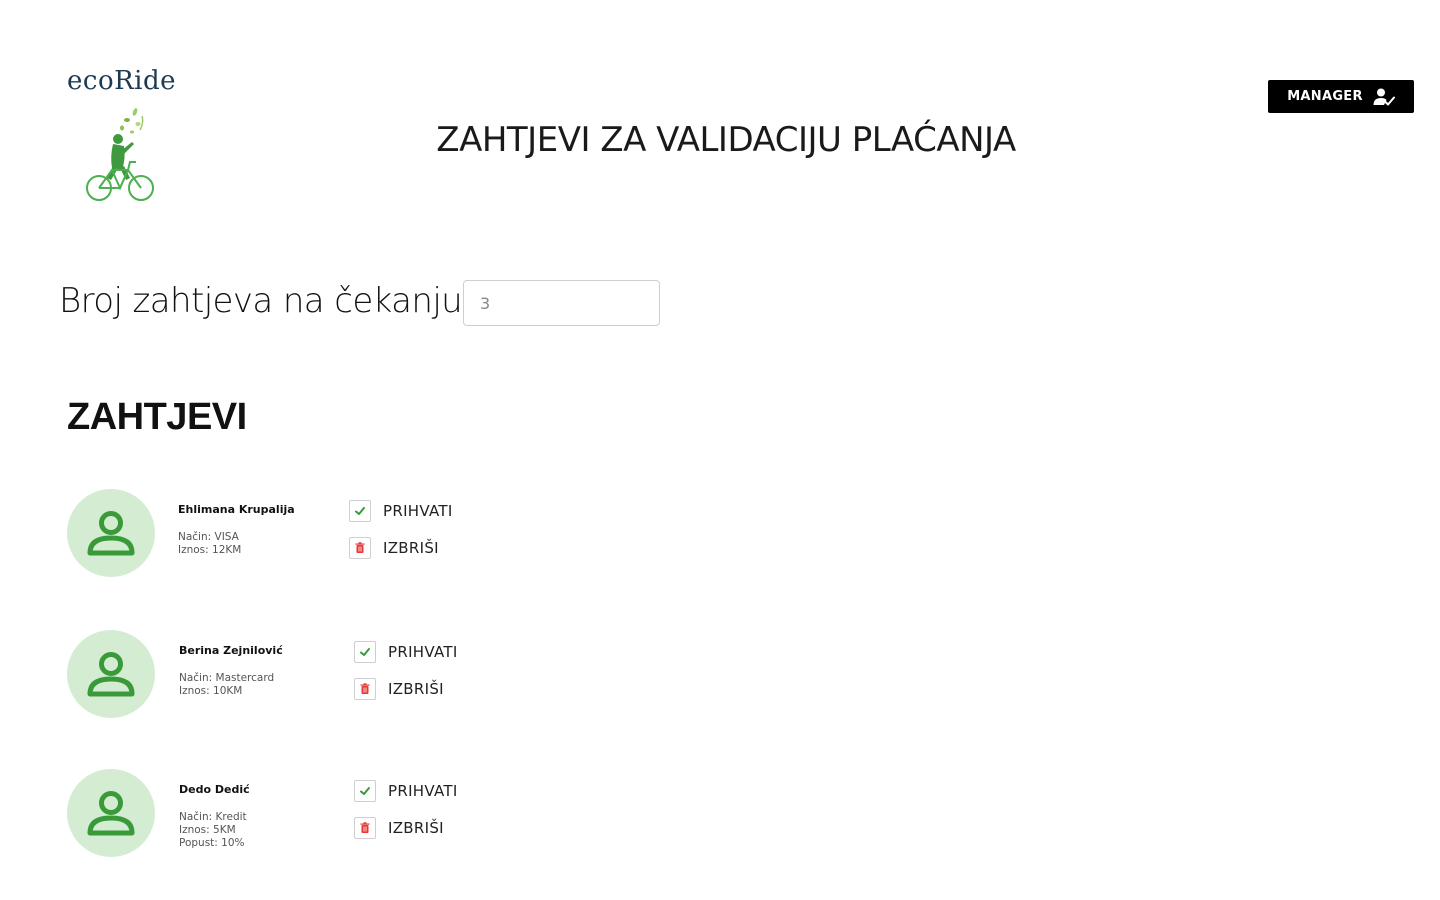 This screenshot has width=1440, height=900. What do you see at coordinates (211, 691) in the screenshot?
I see `payment-amount: Iznos: 10KM` at bounding box center [211, 691].